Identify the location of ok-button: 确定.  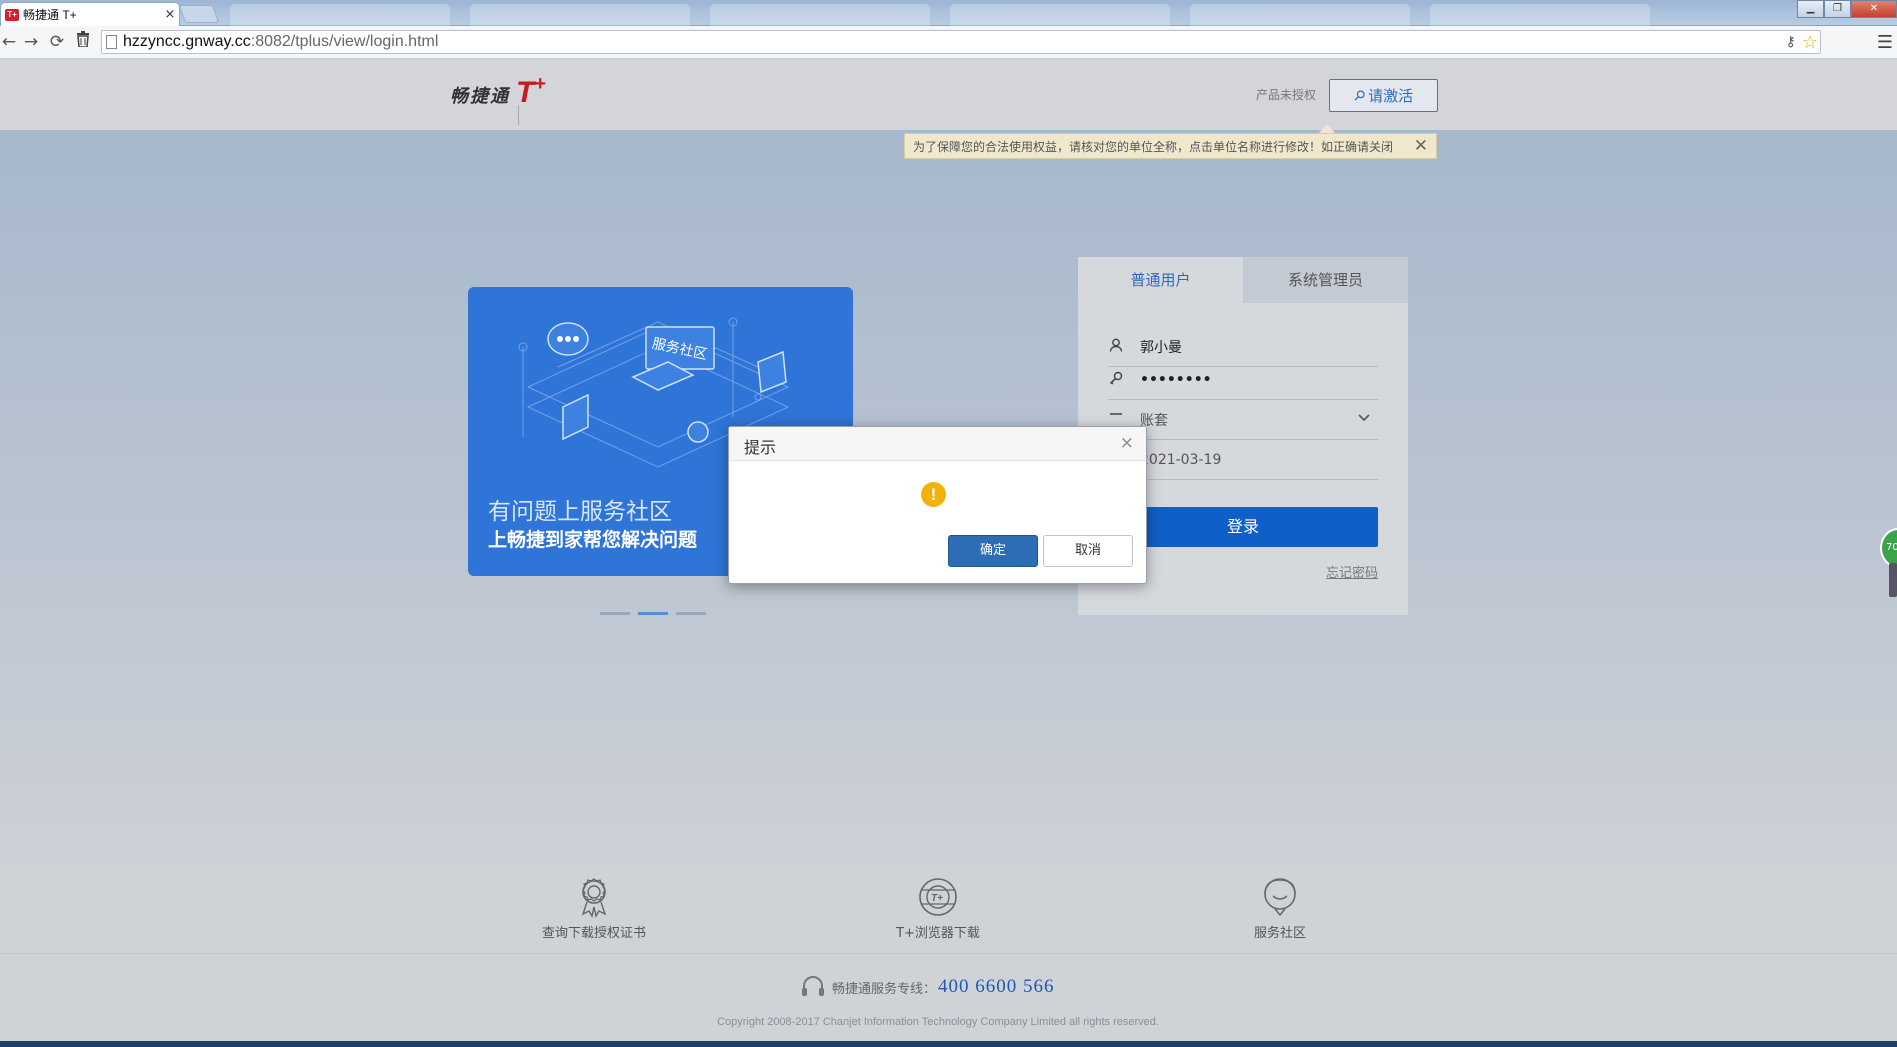
(993, 551).